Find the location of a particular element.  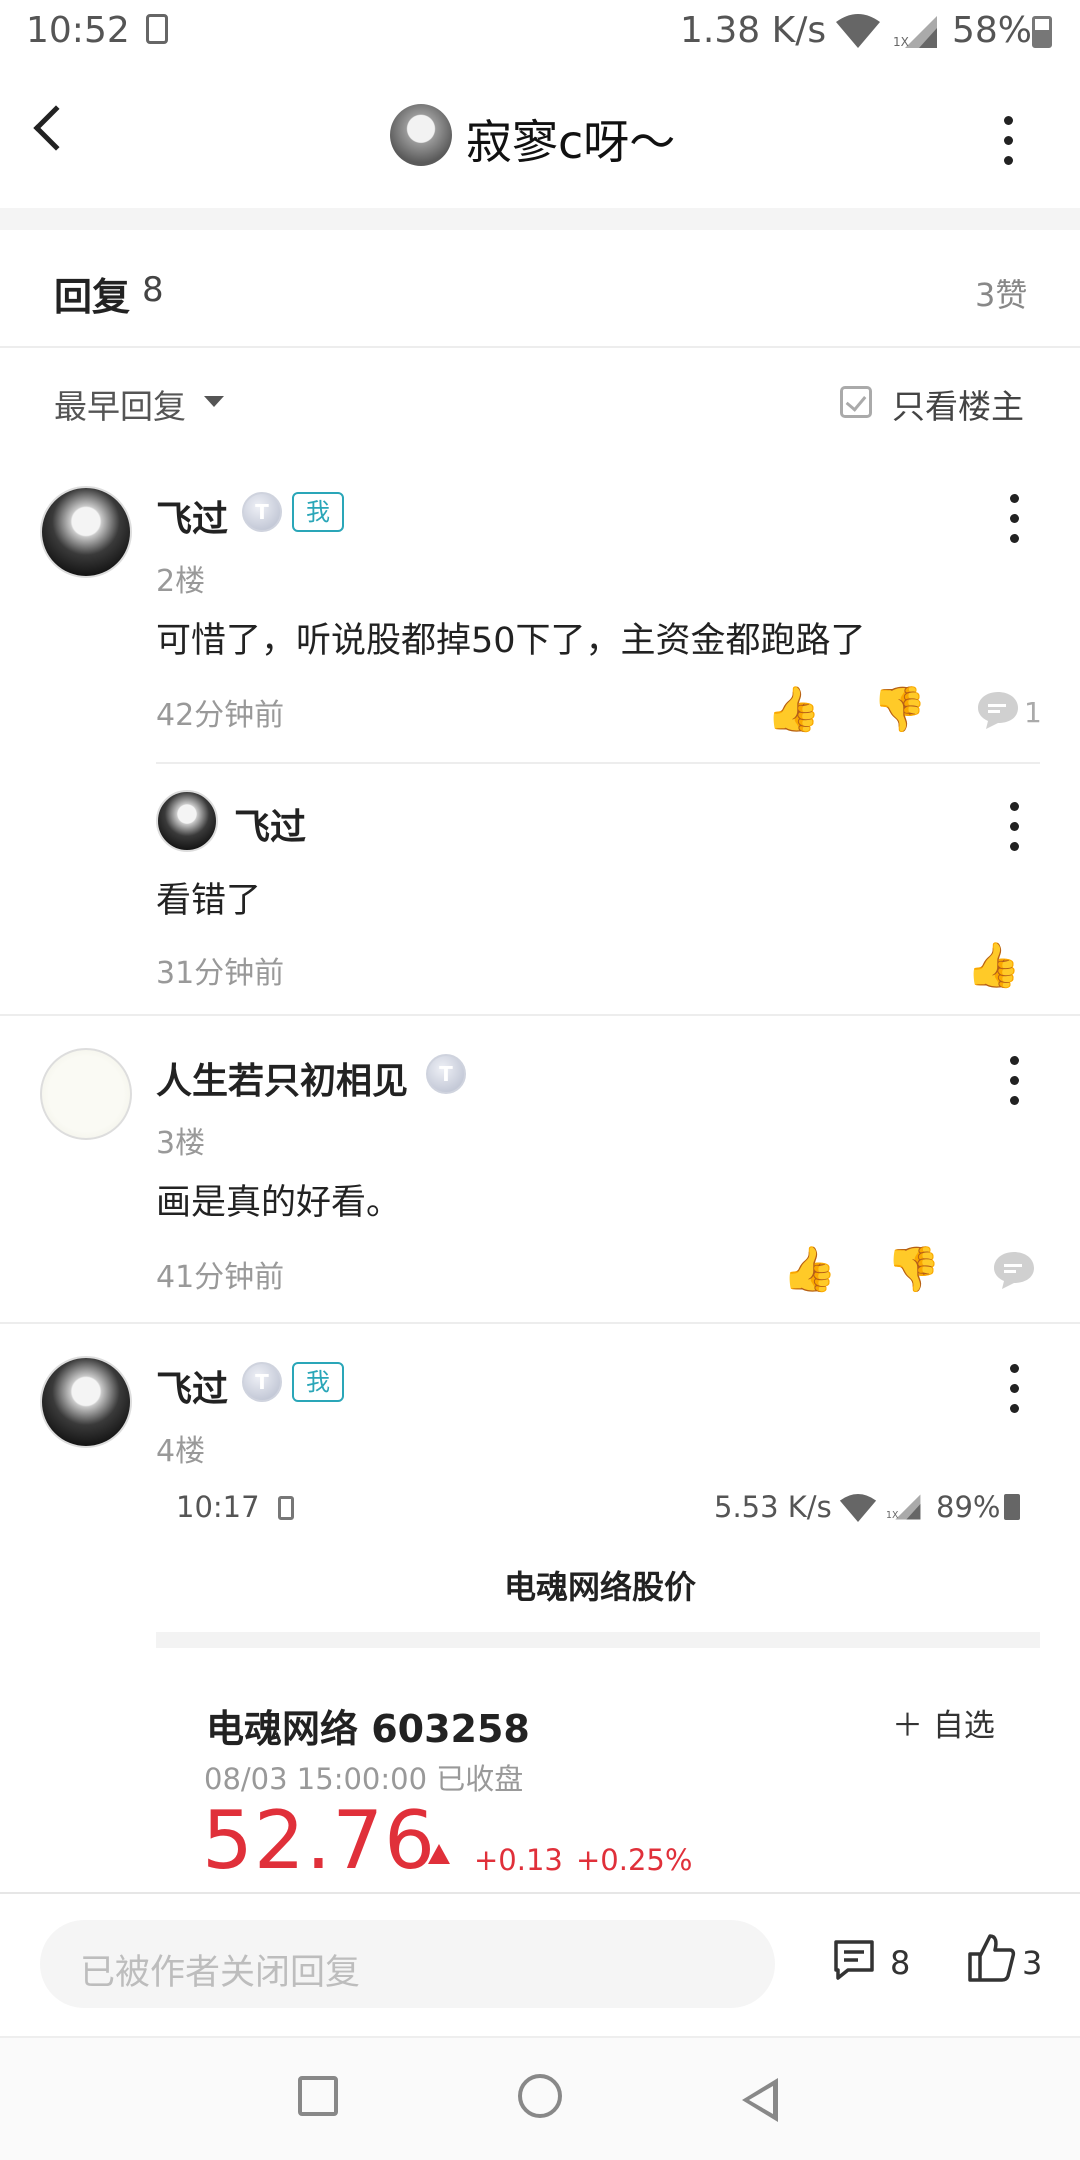

reply-input-placeholder: 已被作者关闭回复 is located at coordinates (220, 1973).